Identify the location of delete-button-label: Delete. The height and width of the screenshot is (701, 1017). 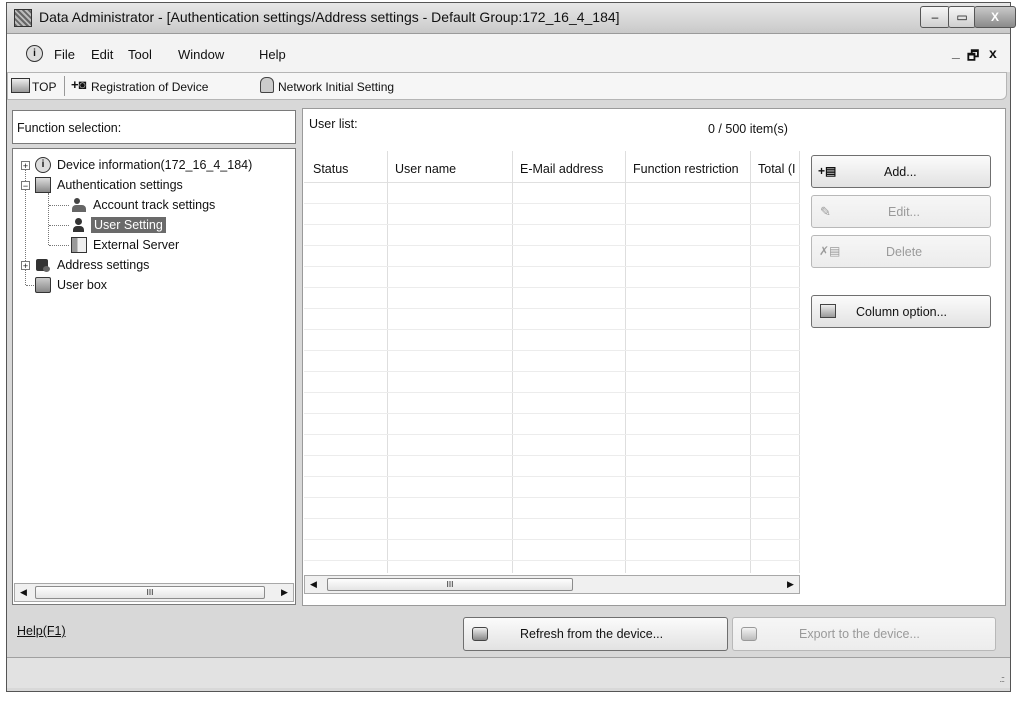
(904, 251).